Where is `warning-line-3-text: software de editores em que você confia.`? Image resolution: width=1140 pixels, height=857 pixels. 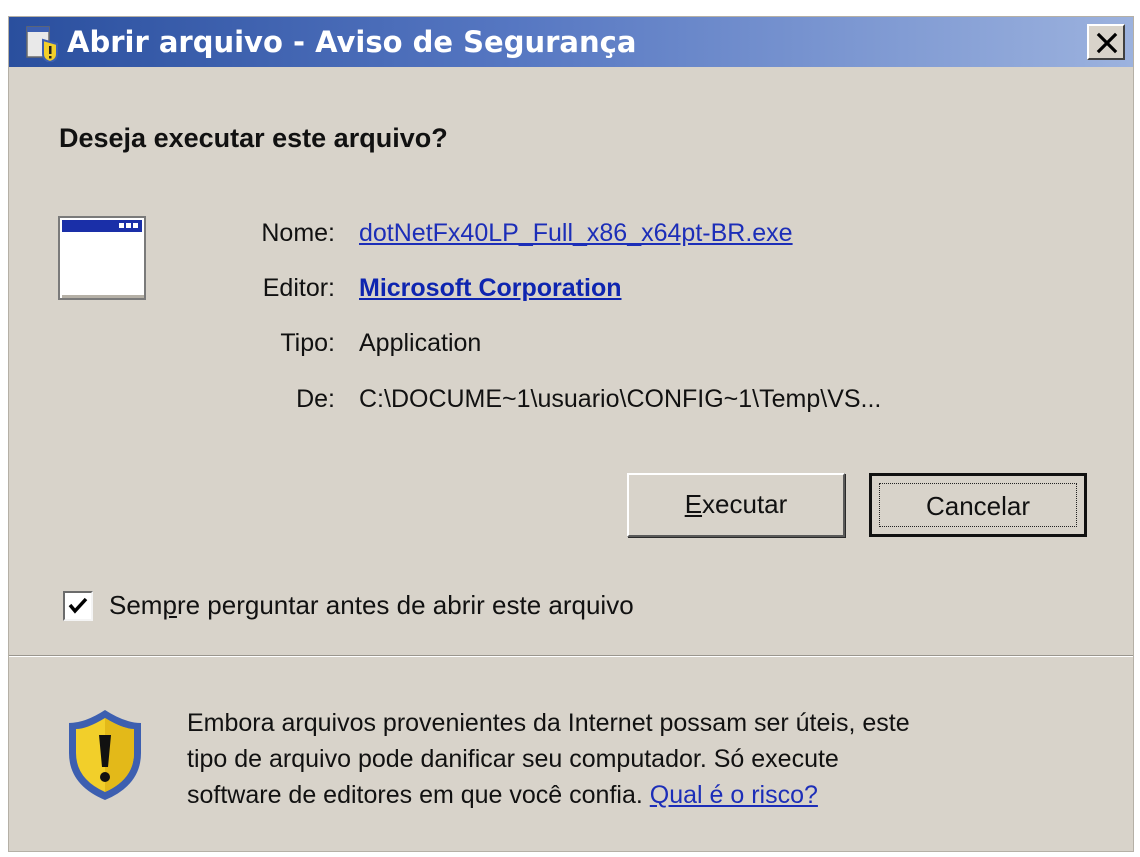
warning-line-3-text: software de editores em que você confia. is located at coordinates (415, 795).